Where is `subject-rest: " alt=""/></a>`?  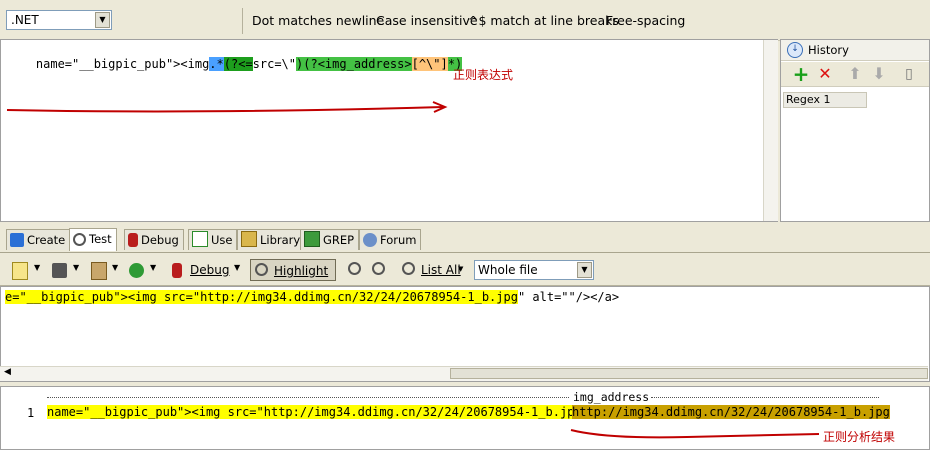 subject-rest: " alt=""/></a> is located at coordinates (568, 297).